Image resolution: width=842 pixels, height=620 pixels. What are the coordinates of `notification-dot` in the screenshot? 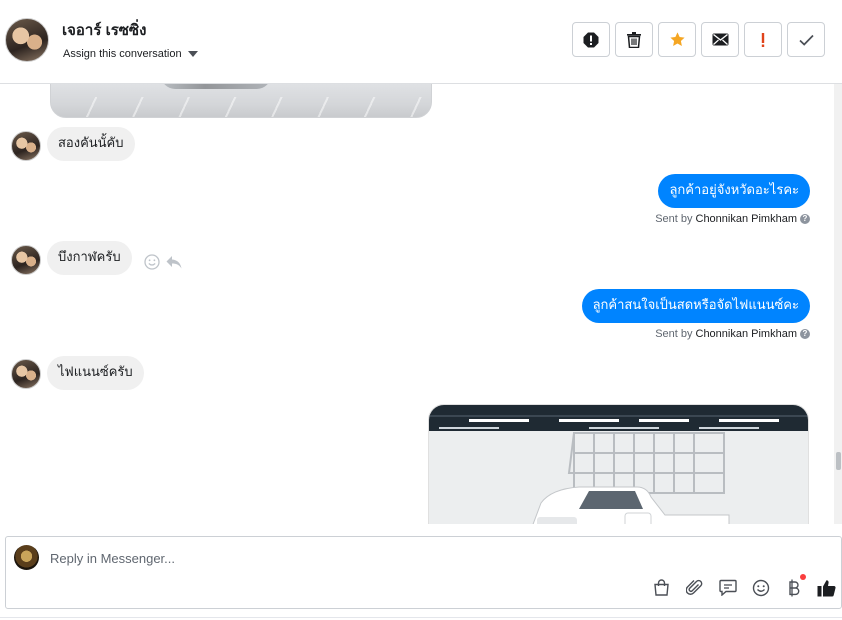 It's located at (803, 577).